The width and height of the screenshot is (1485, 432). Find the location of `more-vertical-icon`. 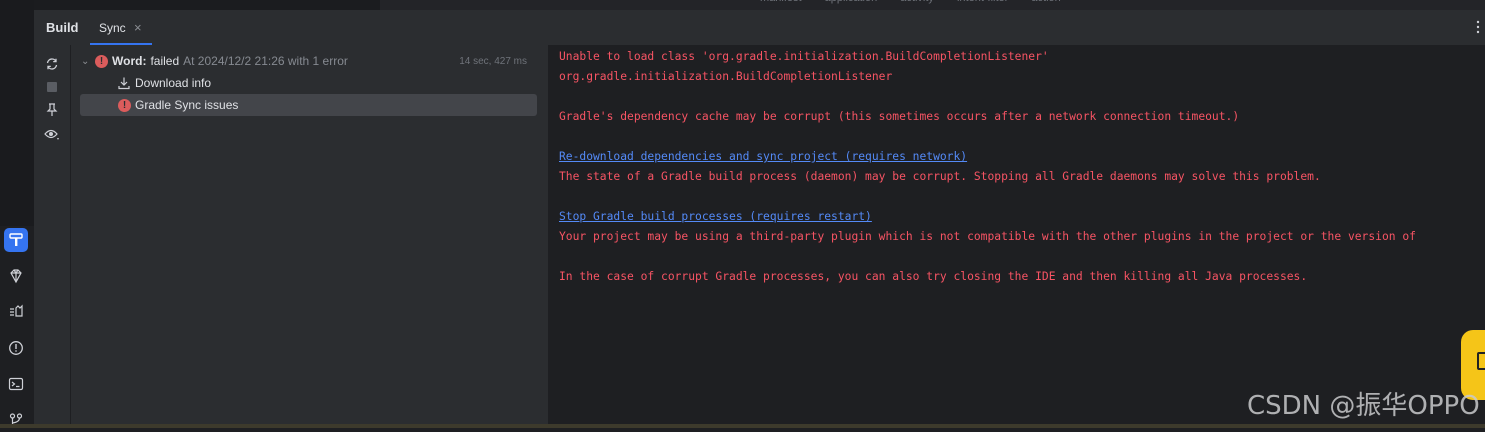

more-vertical-icon is located at coordinates (1478, 27).